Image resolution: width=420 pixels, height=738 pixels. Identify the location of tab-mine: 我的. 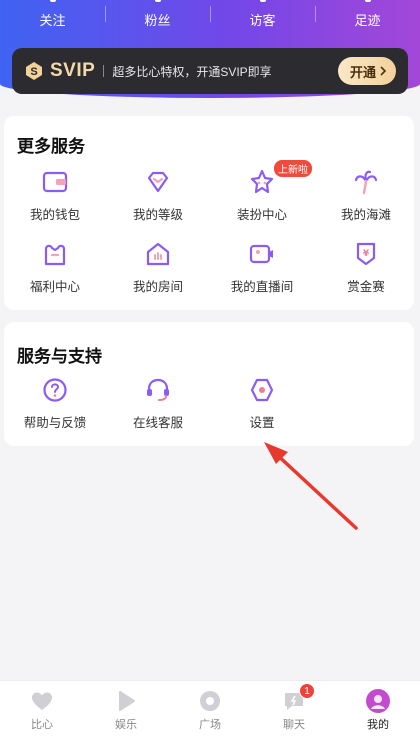
(378, 709).